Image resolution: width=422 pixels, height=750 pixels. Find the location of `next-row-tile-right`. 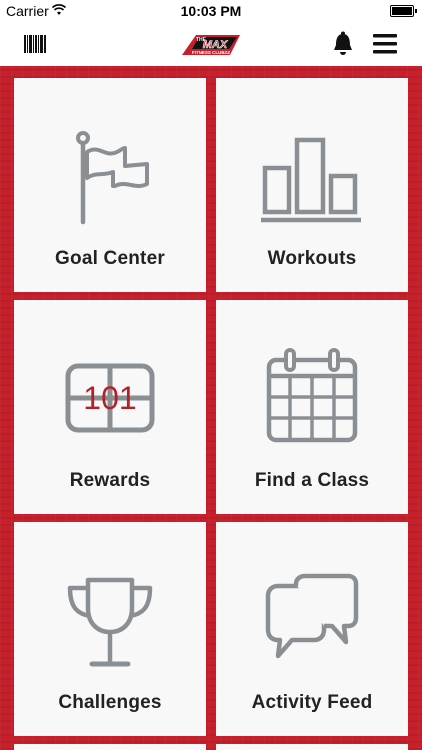

next-row-tile-right is located at coordinates (312, 747).